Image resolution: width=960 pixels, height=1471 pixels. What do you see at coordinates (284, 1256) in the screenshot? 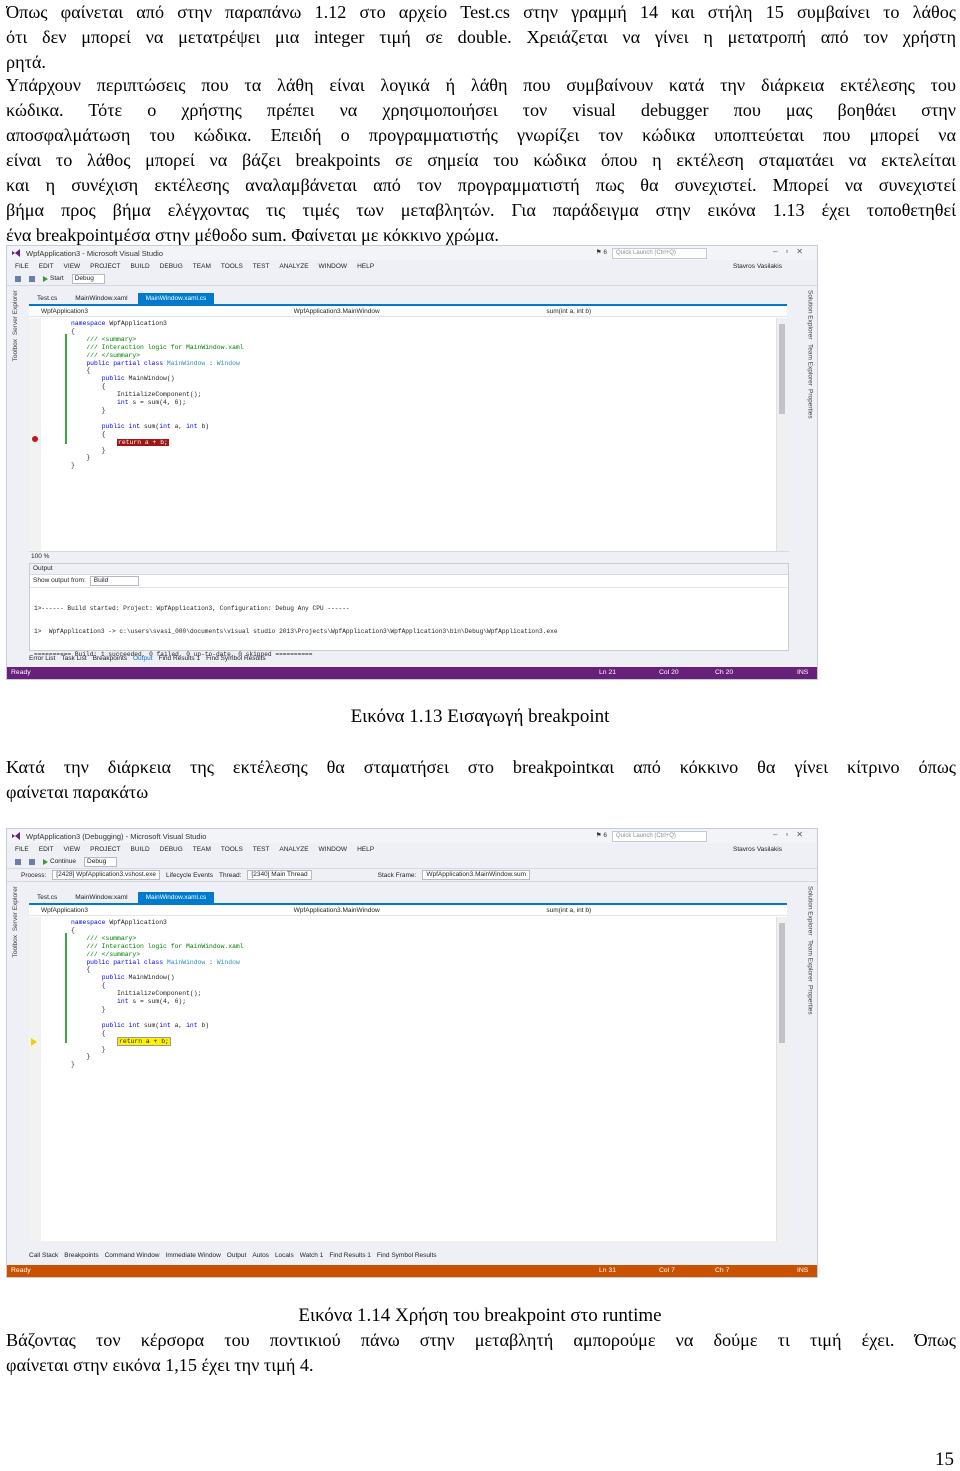
I see `tab-locals: Locals` at bounding box center [284, 1256].